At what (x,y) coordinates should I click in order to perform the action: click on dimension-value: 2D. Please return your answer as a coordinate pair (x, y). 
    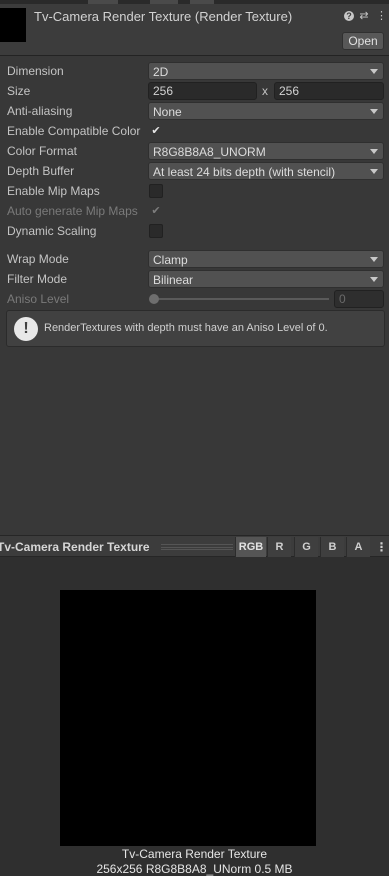
    Looking at the image, I should click on (161, 72).